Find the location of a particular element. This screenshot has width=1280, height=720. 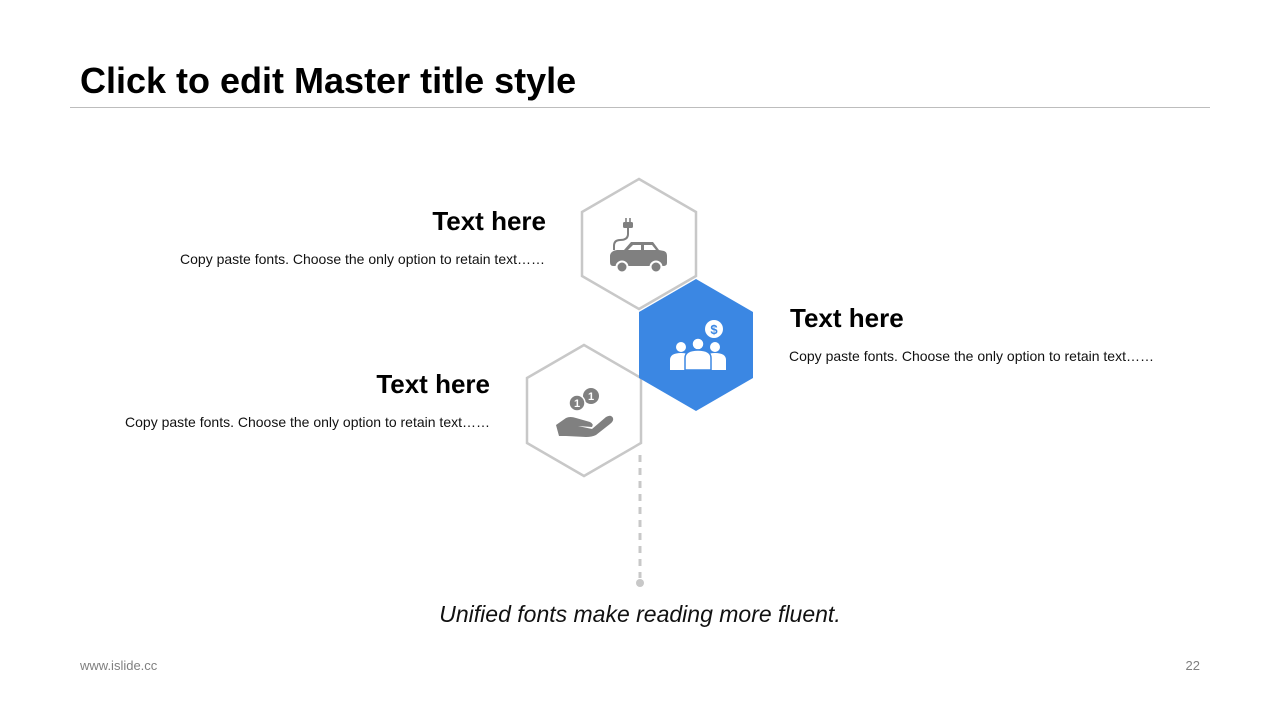

page-number: 22 is located at coordinates (1192, 665).